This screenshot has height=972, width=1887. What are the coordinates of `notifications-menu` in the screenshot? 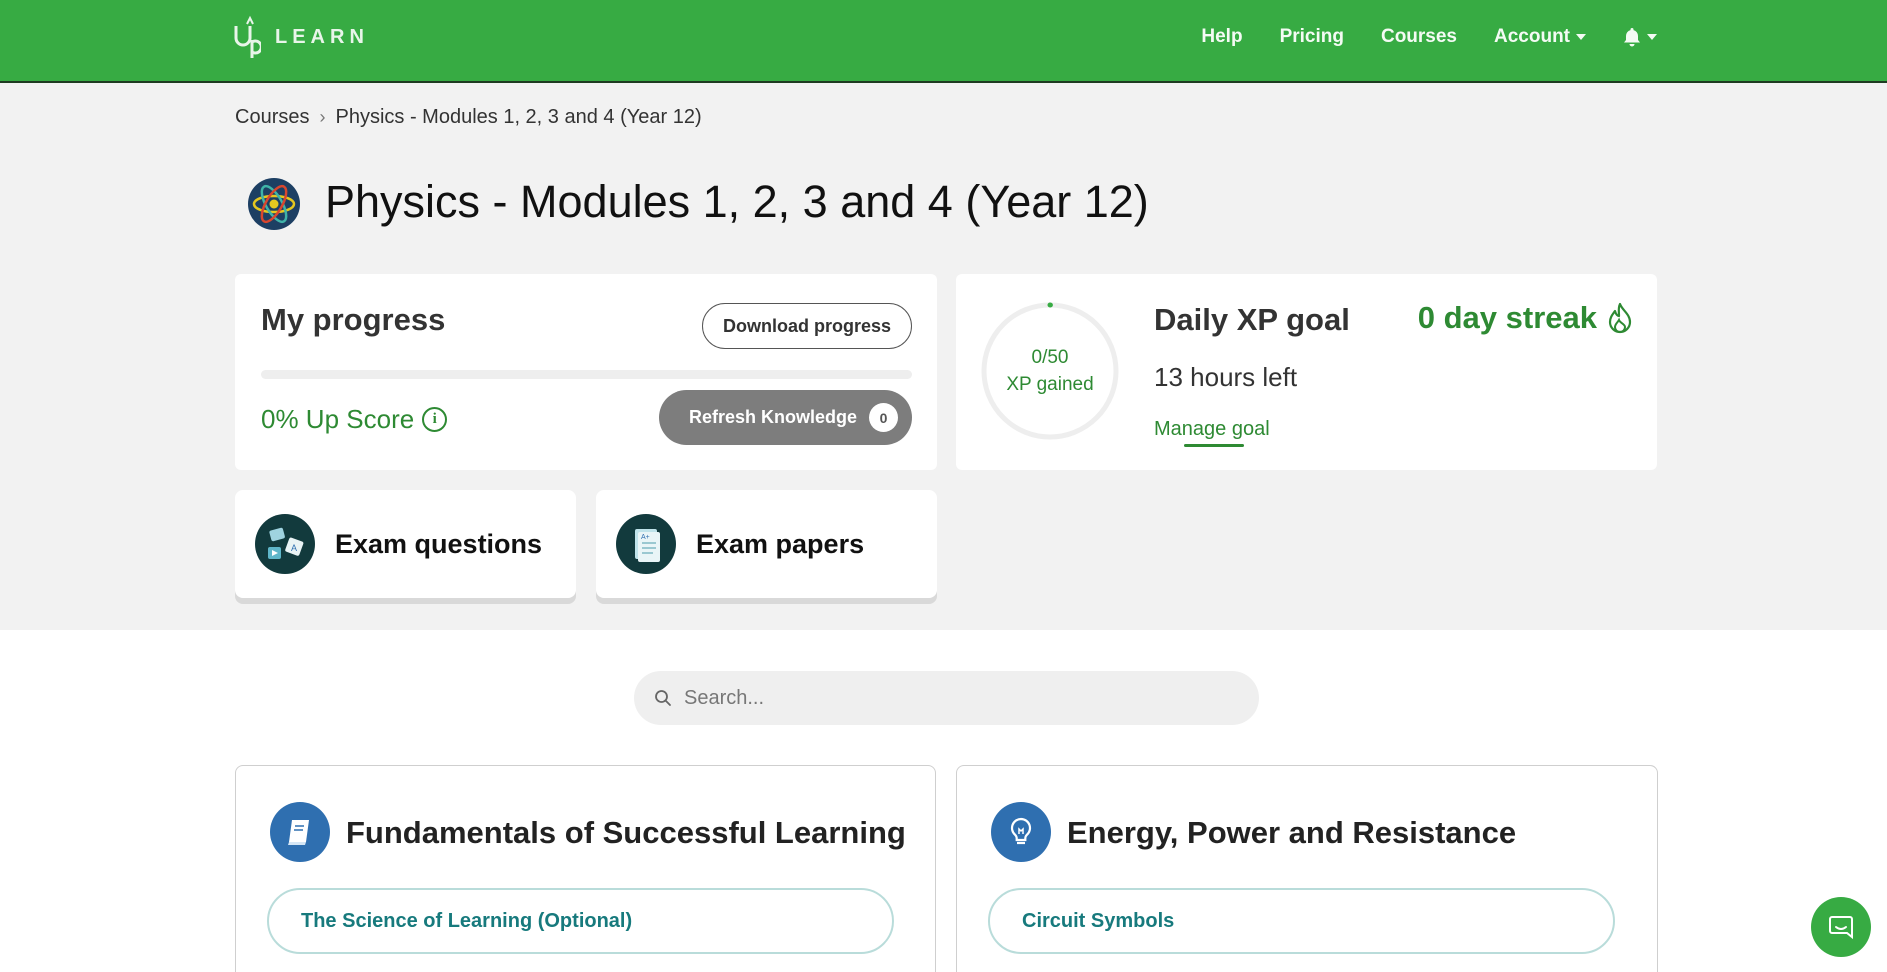 It's located at (1640, 37).